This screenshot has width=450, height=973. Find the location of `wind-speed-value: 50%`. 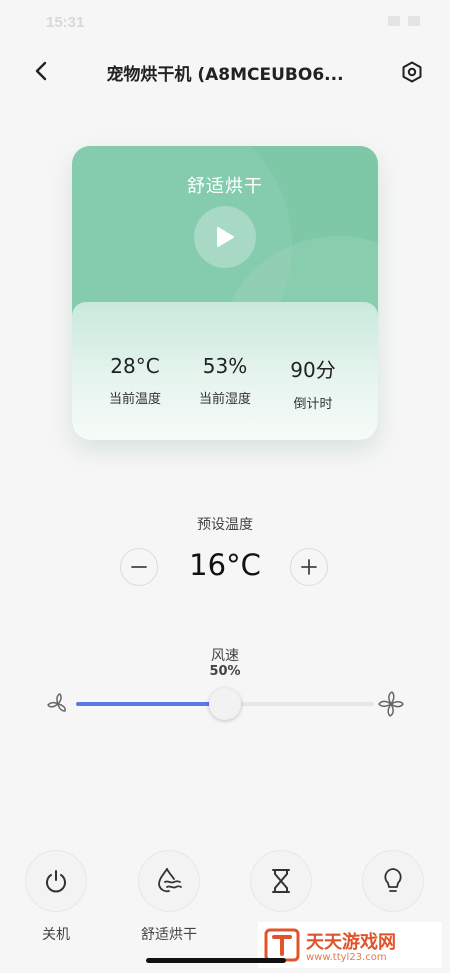

wind-speed-value: 50% is located at coordinates (225, 671).